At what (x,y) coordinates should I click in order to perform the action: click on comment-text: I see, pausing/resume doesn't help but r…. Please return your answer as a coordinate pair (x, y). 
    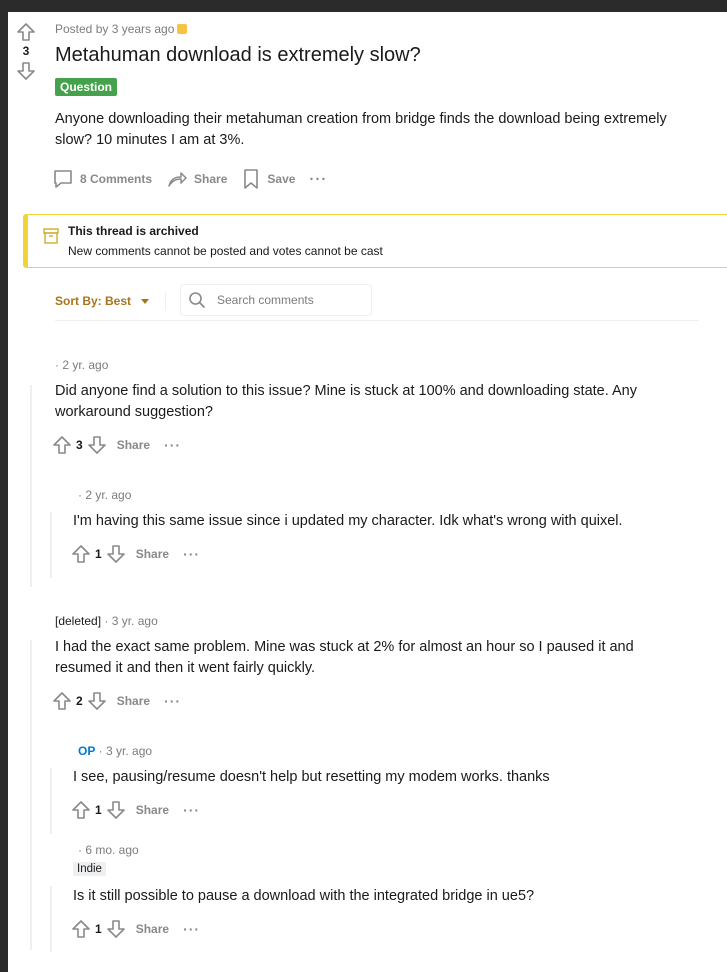
    Looking at the image, I should click on (311, 777).